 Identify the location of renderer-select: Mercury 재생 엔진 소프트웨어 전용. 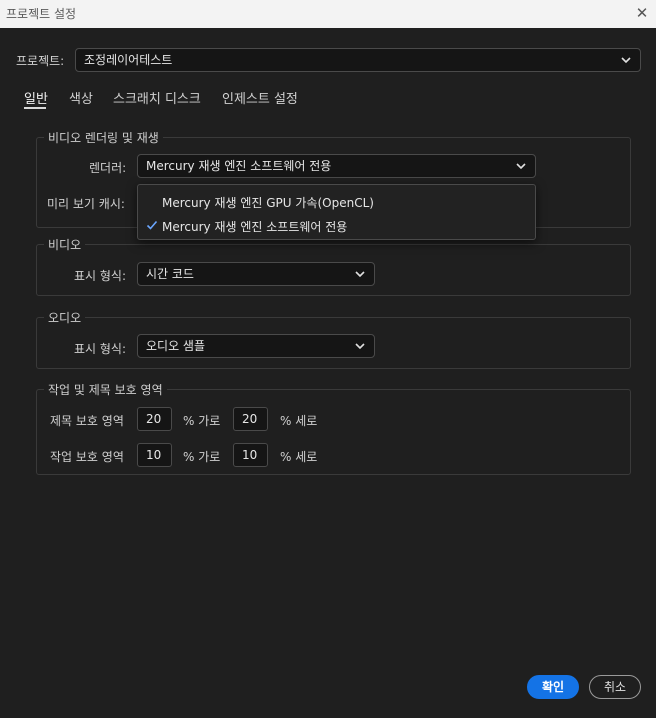
(336, 166).